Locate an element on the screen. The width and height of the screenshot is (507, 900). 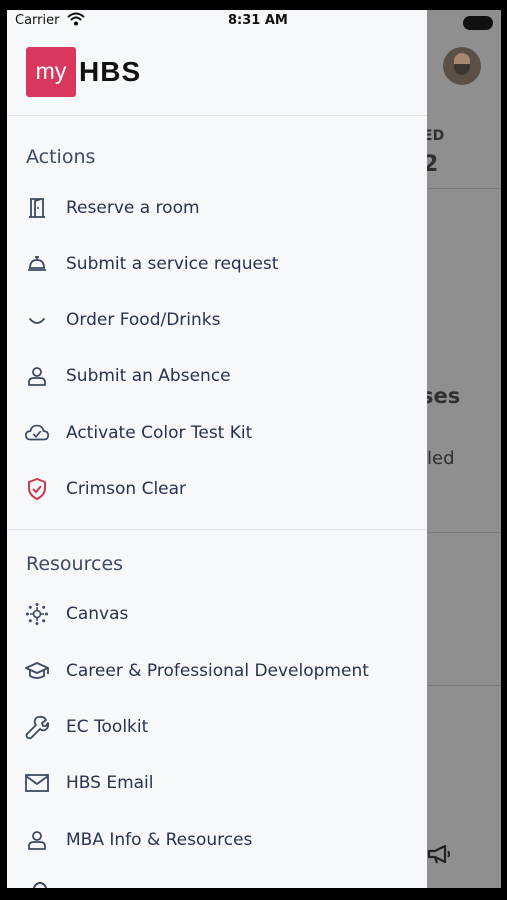
status-time: 8:31 AM is located at coordinates (258, 20).